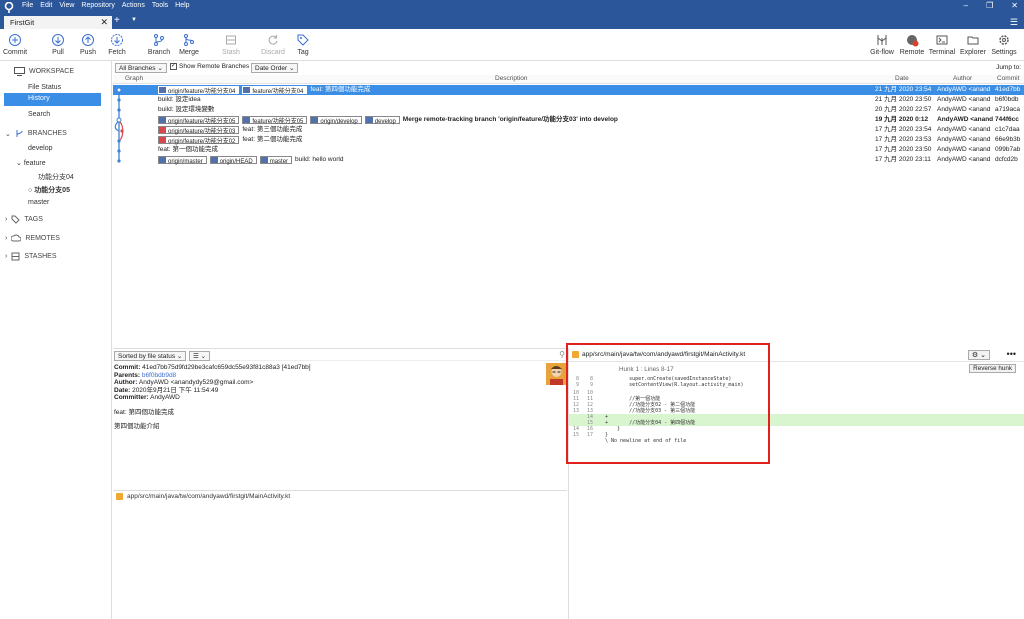 This screenshot has width=1024, height=619. Describe the element at coordinates (236, 162) in the screenshot. I see `branch-ref-label: origin/HEAD` at that location.